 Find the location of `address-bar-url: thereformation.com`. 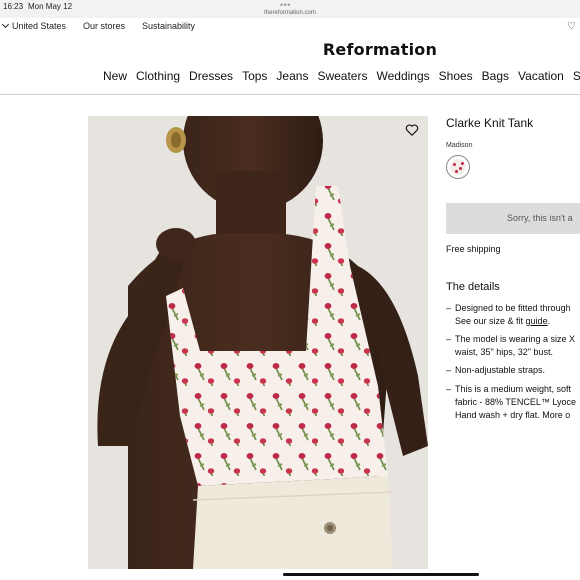

address-bar-url: thereformation.com is located at coordinates (290, 13).